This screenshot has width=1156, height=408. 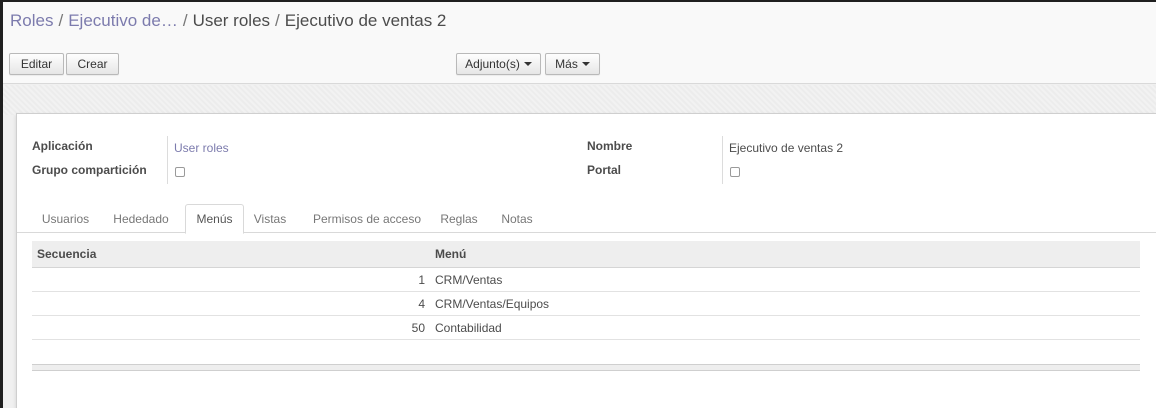 I want to click on attachments-dropdown-button: Adjunto(s), so click(x=498, y=64).